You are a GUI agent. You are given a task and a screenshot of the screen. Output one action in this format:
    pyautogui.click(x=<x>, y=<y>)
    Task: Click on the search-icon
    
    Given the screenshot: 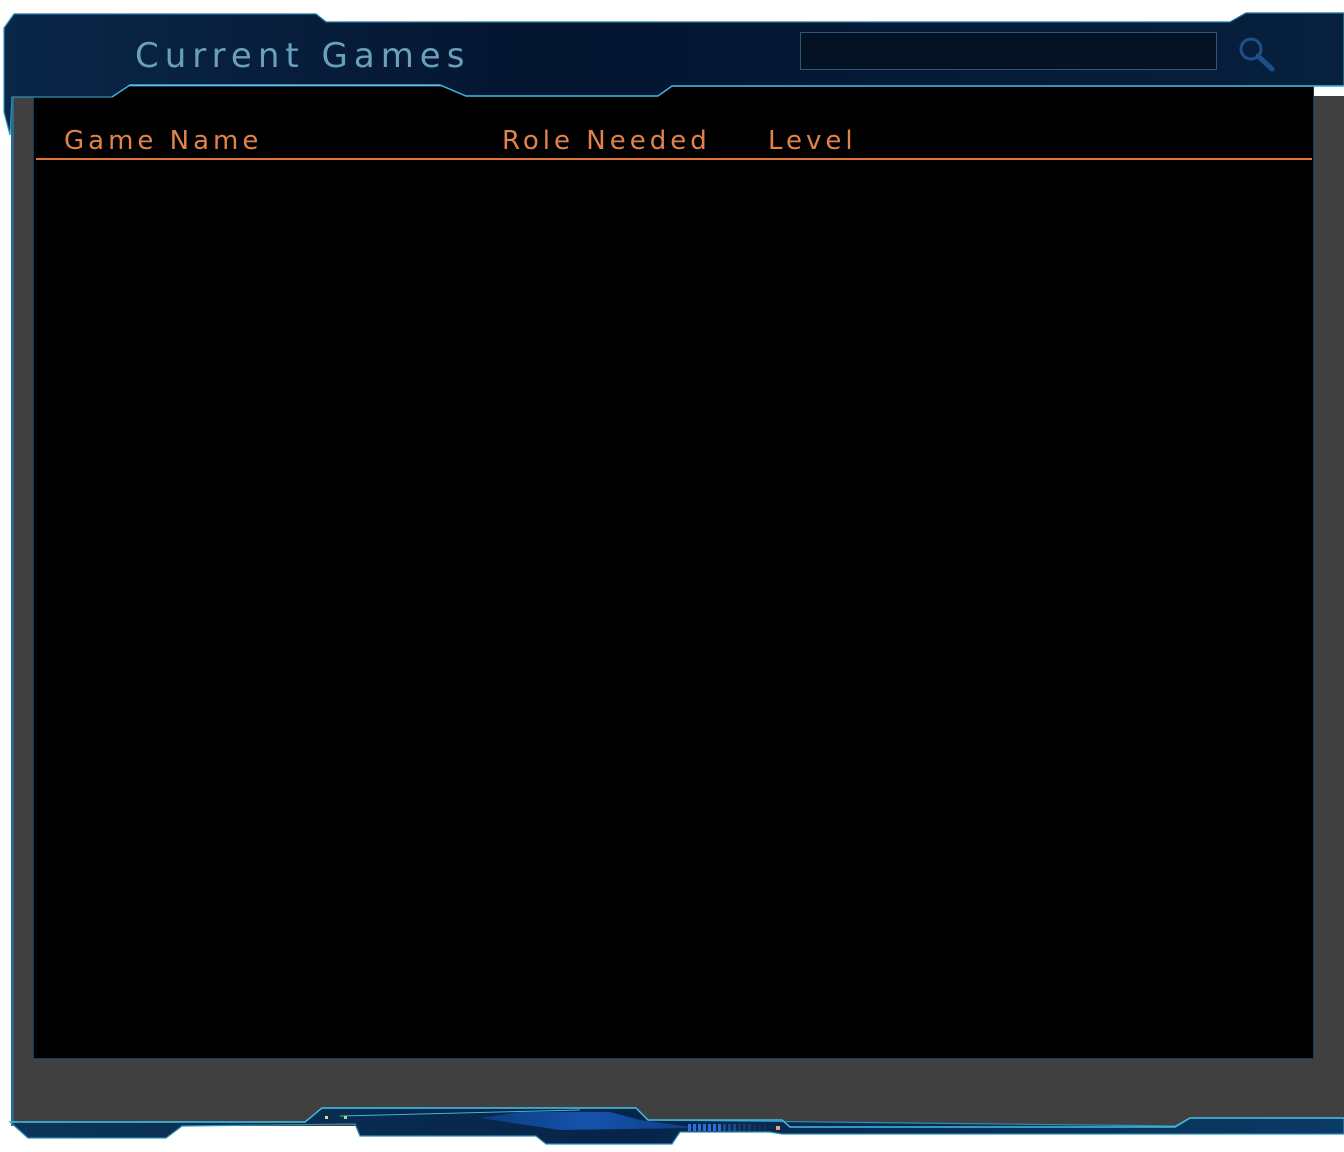 What is the action you would take?
    pyautogui.click(x=1257, y=54)
    